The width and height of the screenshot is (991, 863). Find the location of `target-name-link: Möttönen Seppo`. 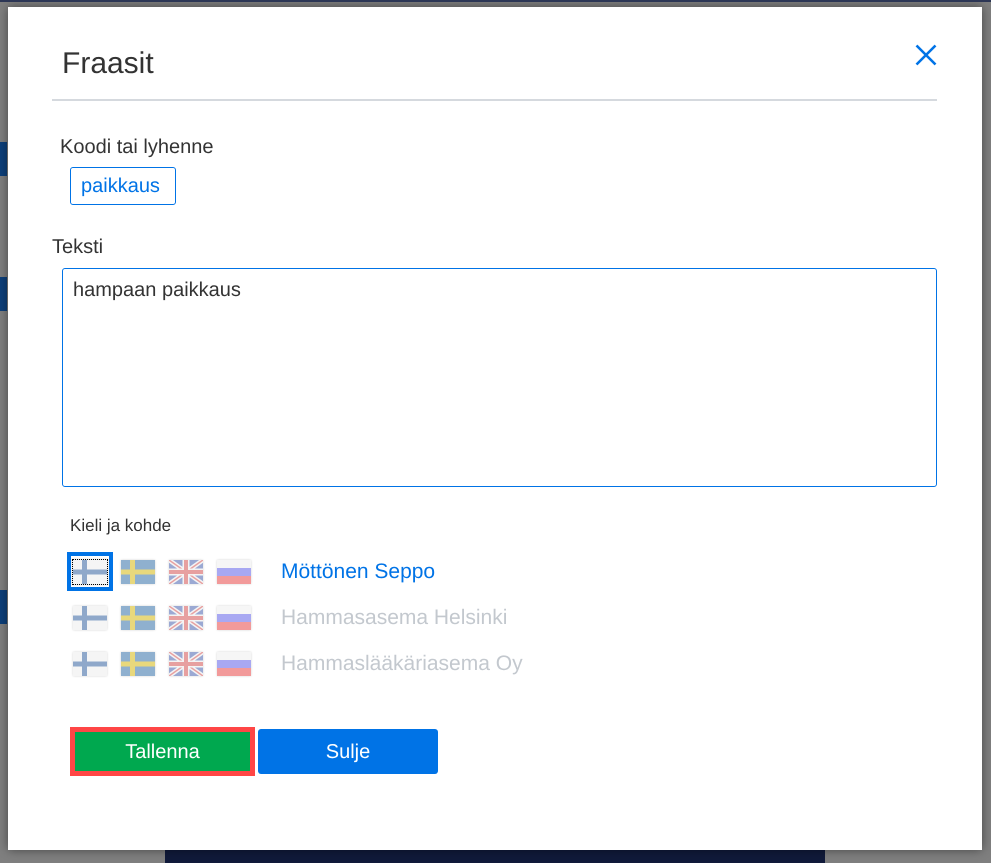

target-name-link: Möttönen Seppo is located at coordinates (358, 571).